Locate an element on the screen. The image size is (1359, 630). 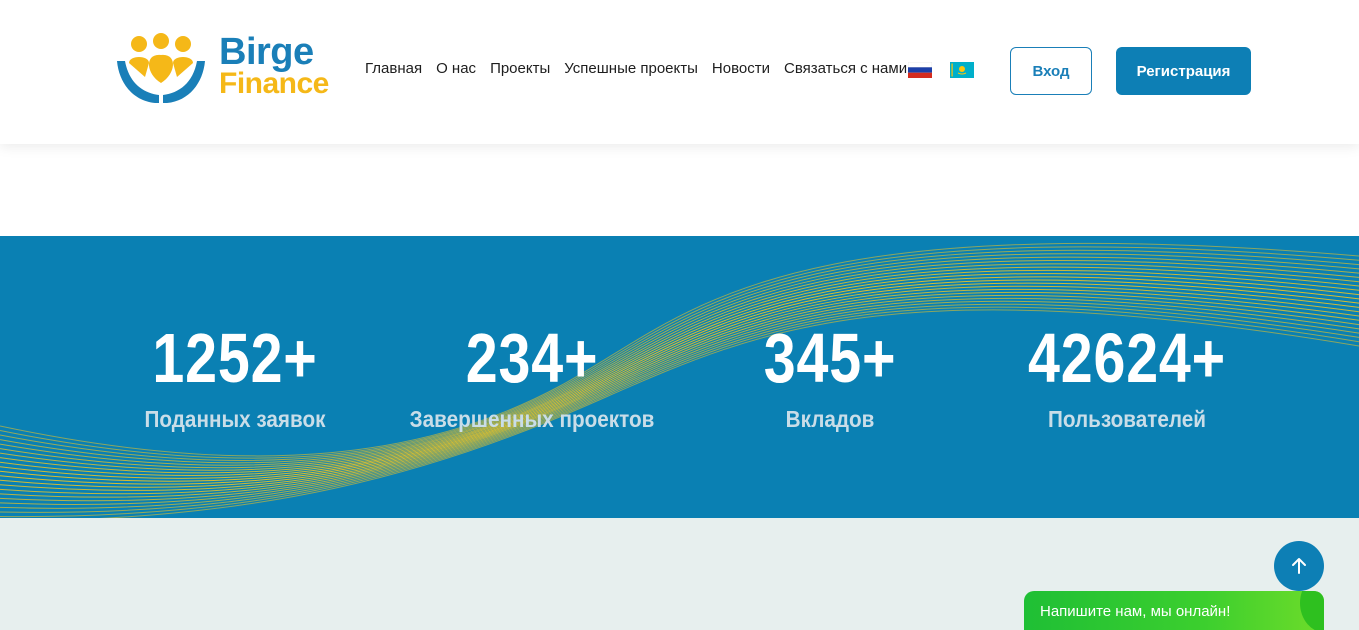
chat-bubble-icon is located at coordinates (1312, 610).